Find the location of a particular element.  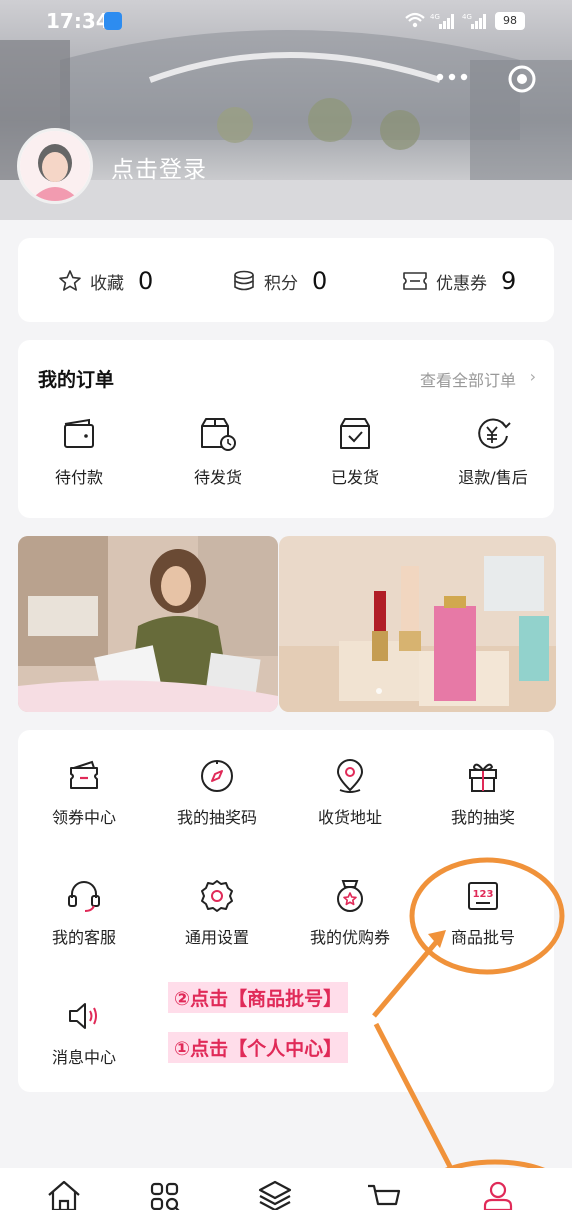

layers-icon is located at coordinates (276, 1194).